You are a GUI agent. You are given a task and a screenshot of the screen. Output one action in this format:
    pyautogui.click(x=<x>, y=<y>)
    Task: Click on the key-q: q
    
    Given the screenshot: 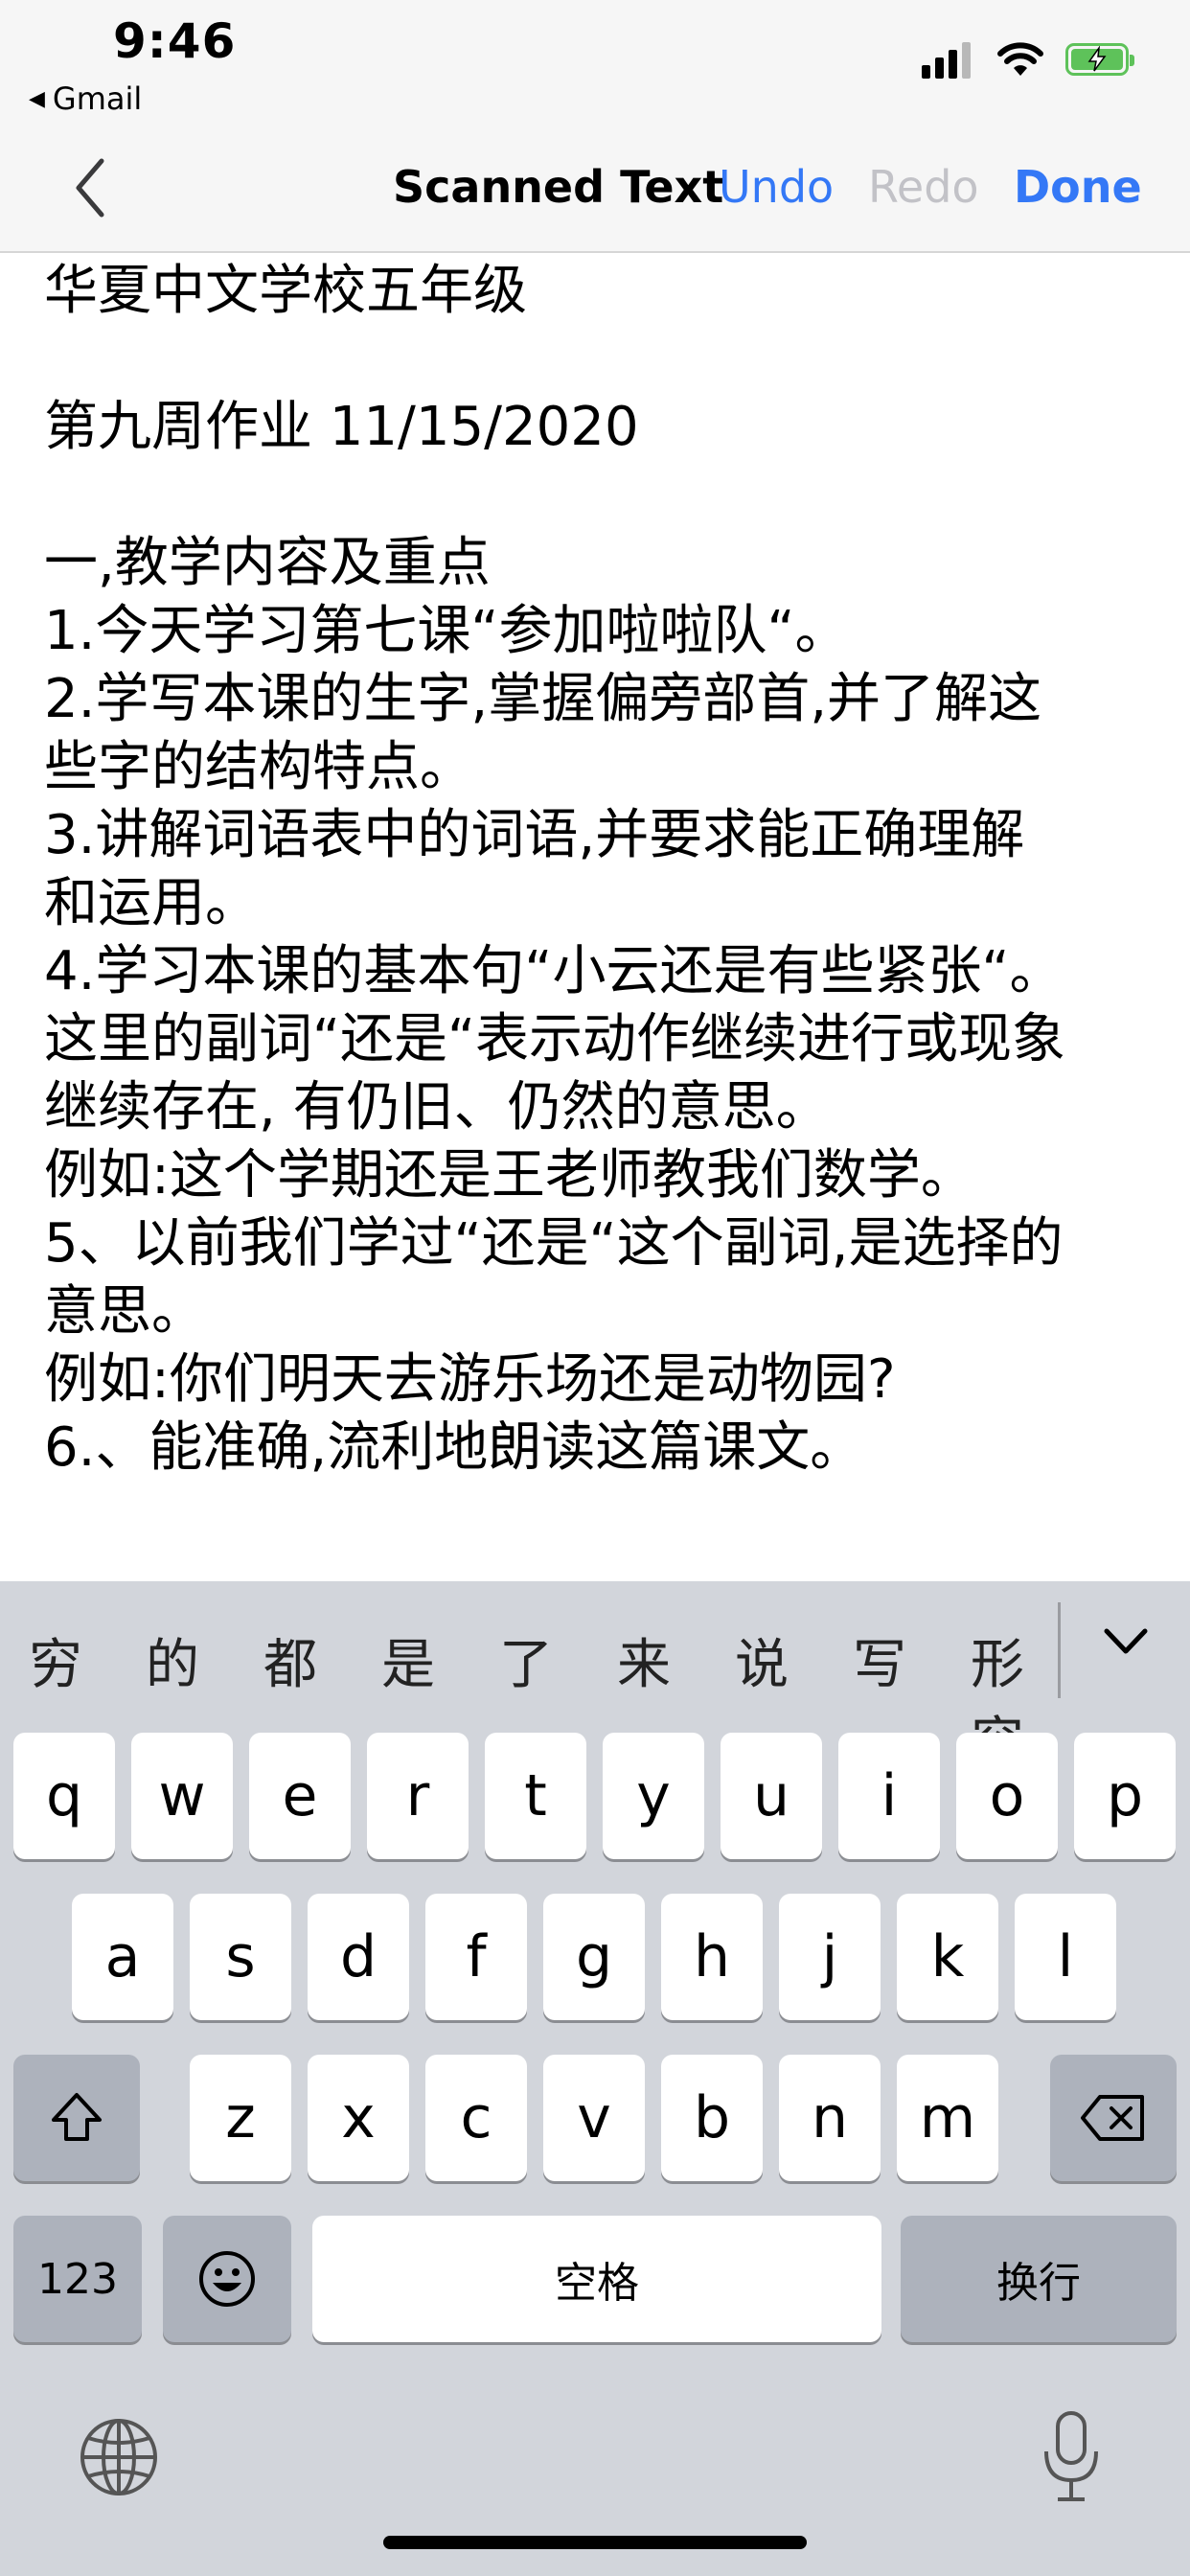 What is the action you would take?
    pyautogui.click(x=64, y=1796)
    